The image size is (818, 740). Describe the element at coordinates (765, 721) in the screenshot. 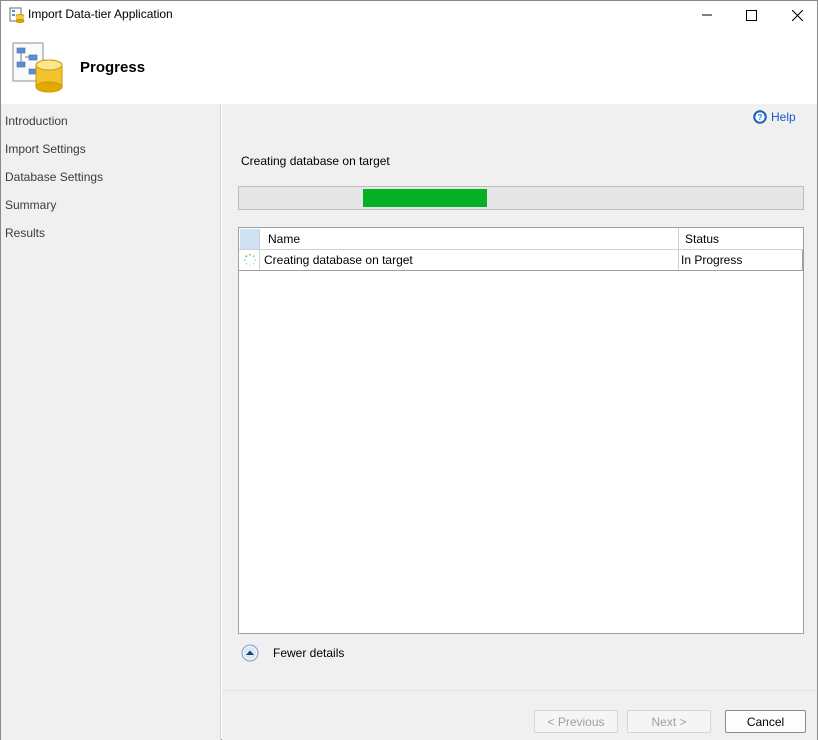

I see `cancel-button: Cancel` at that location.